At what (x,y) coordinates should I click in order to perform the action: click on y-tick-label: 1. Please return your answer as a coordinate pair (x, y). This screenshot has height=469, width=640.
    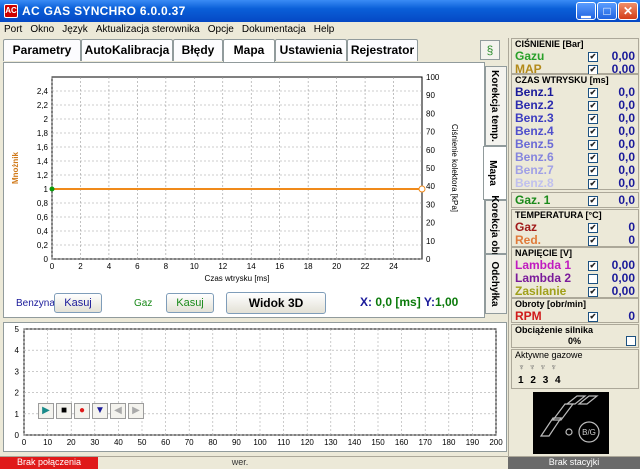
    Looking at the image, I should click on (17, 414).